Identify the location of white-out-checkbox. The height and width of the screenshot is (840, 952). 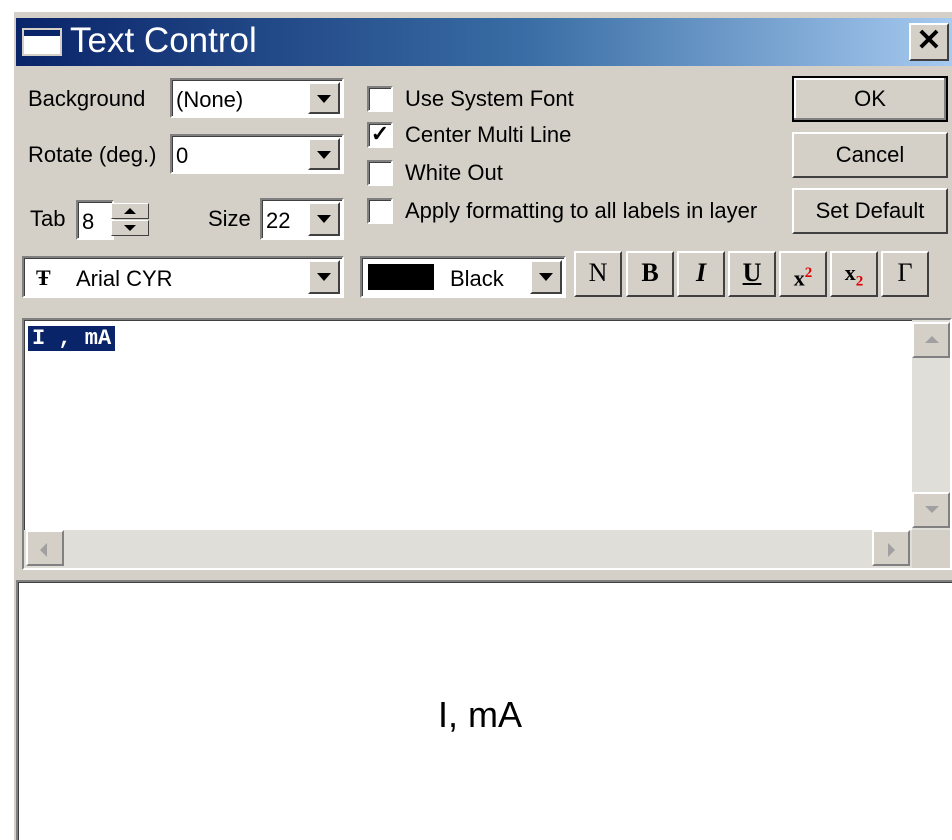
(380, 173).